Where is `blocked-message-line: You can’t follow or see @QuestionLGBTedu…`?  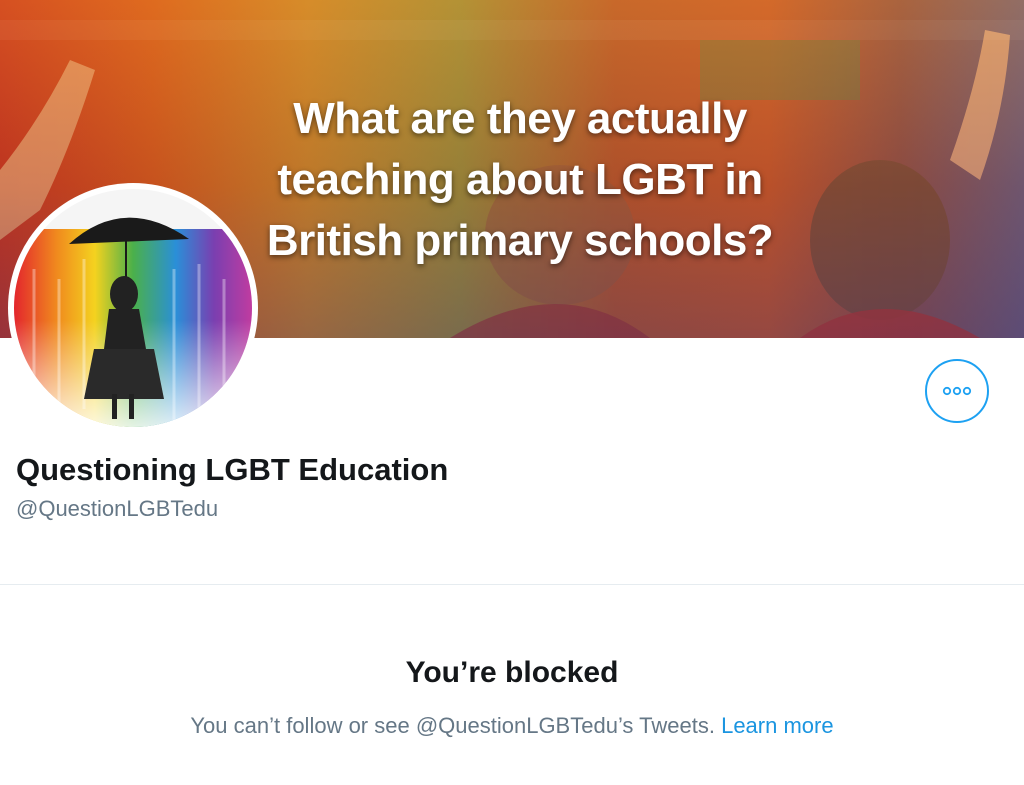 blocked-message-line: You can’t follow or see @QuestionLGBTedu… is located at coordinates (512, 726).